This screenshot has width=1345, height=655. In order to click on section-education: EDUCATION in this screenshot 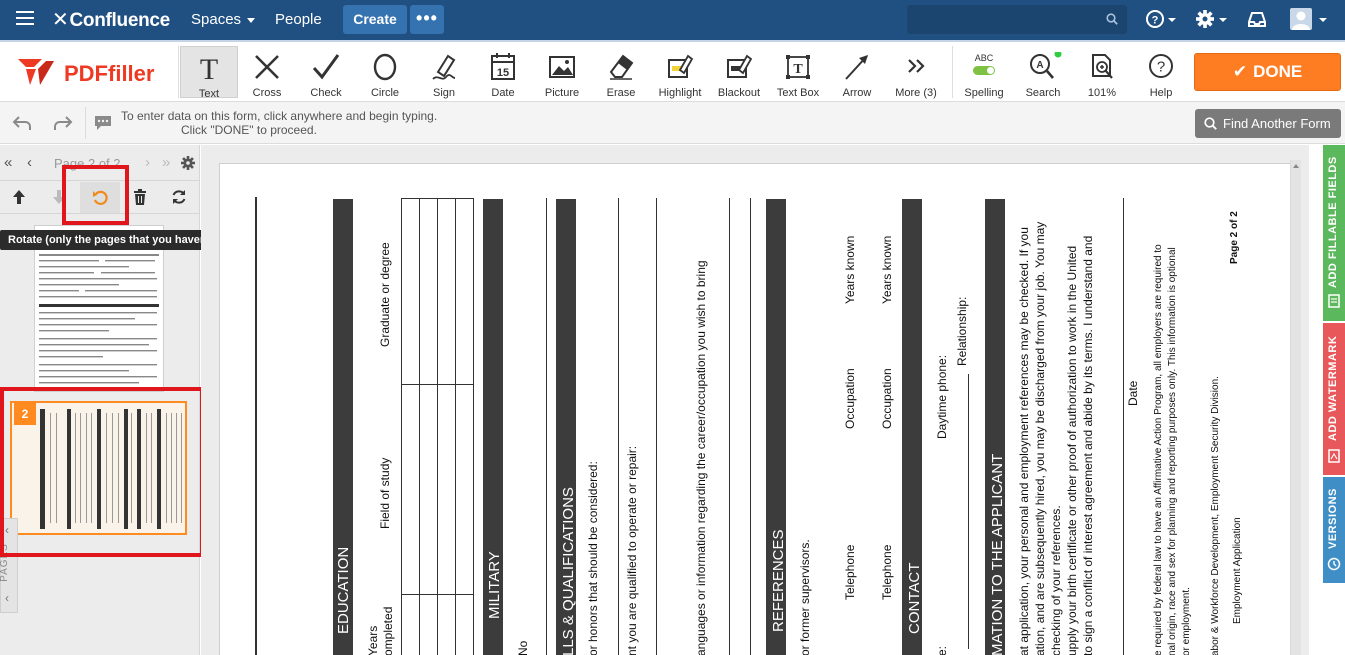, I will do `click(343, 590)`.